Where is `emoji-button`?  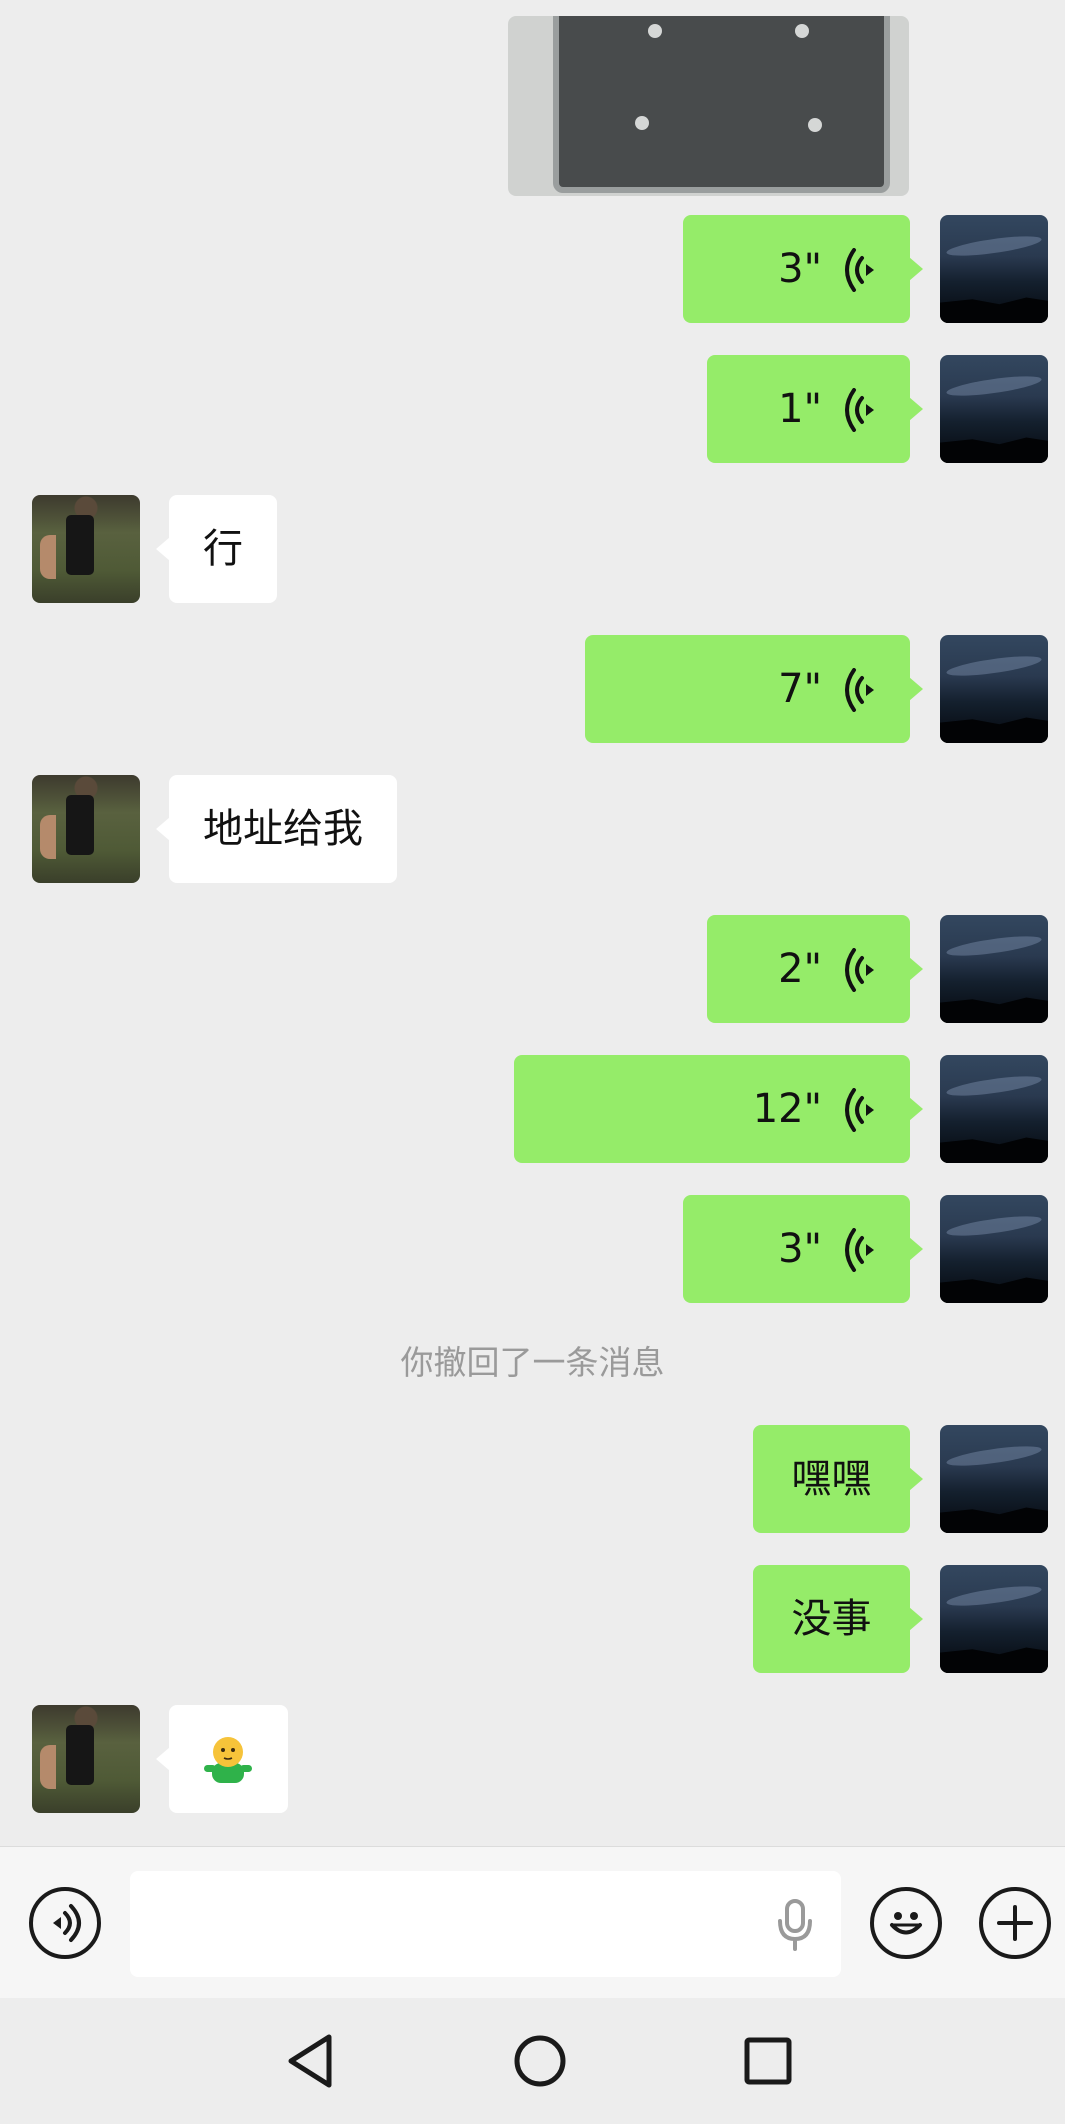
emoji-button is located at coordinates (906, 1923).